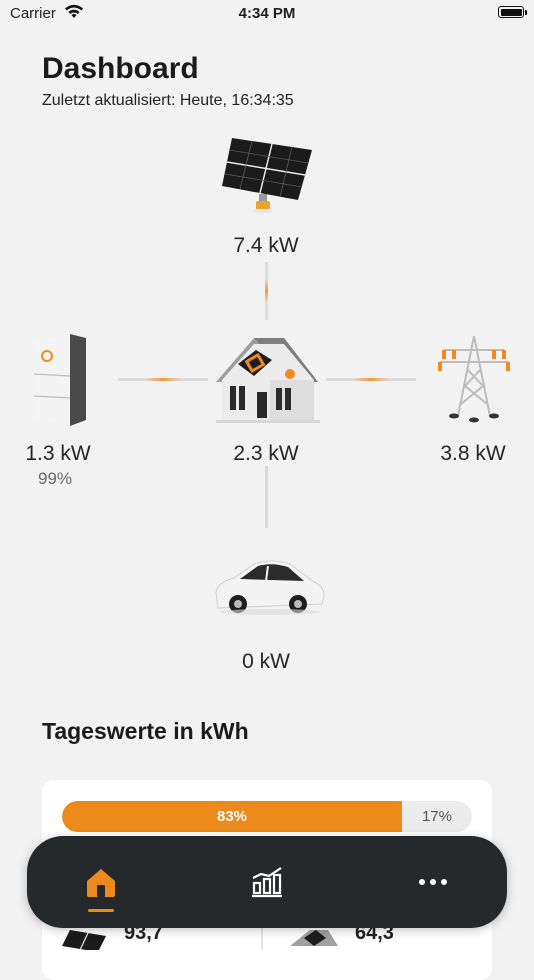  Describe the element at coordinates (266, 453) in the screenshot. I see `house-consumption-value: 2.3 kW` at that location.